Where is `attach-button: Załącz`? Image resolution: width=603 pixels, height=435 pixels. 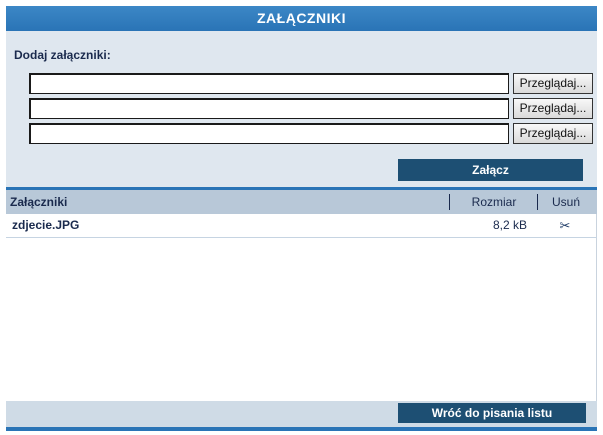 attach-button: Załącz is located at coordinates (490, 170).